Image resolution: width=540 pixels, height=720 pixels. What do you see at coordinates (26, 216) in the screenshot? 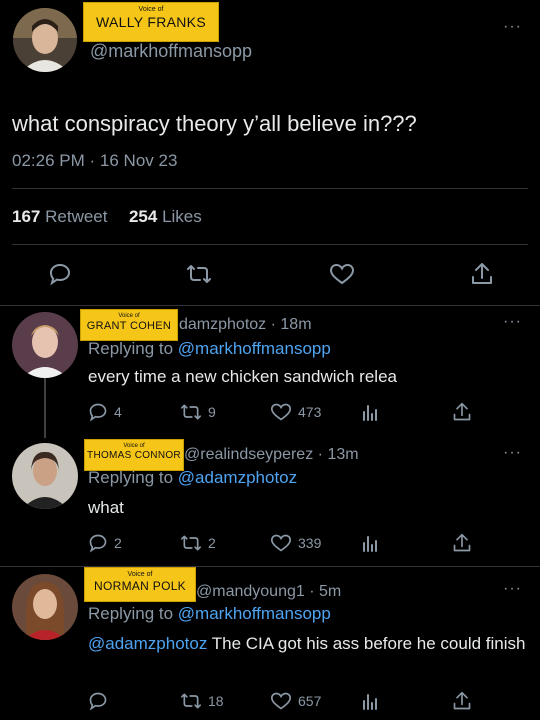
I see `retweet-count: 167` at bounding box center [26, 216].